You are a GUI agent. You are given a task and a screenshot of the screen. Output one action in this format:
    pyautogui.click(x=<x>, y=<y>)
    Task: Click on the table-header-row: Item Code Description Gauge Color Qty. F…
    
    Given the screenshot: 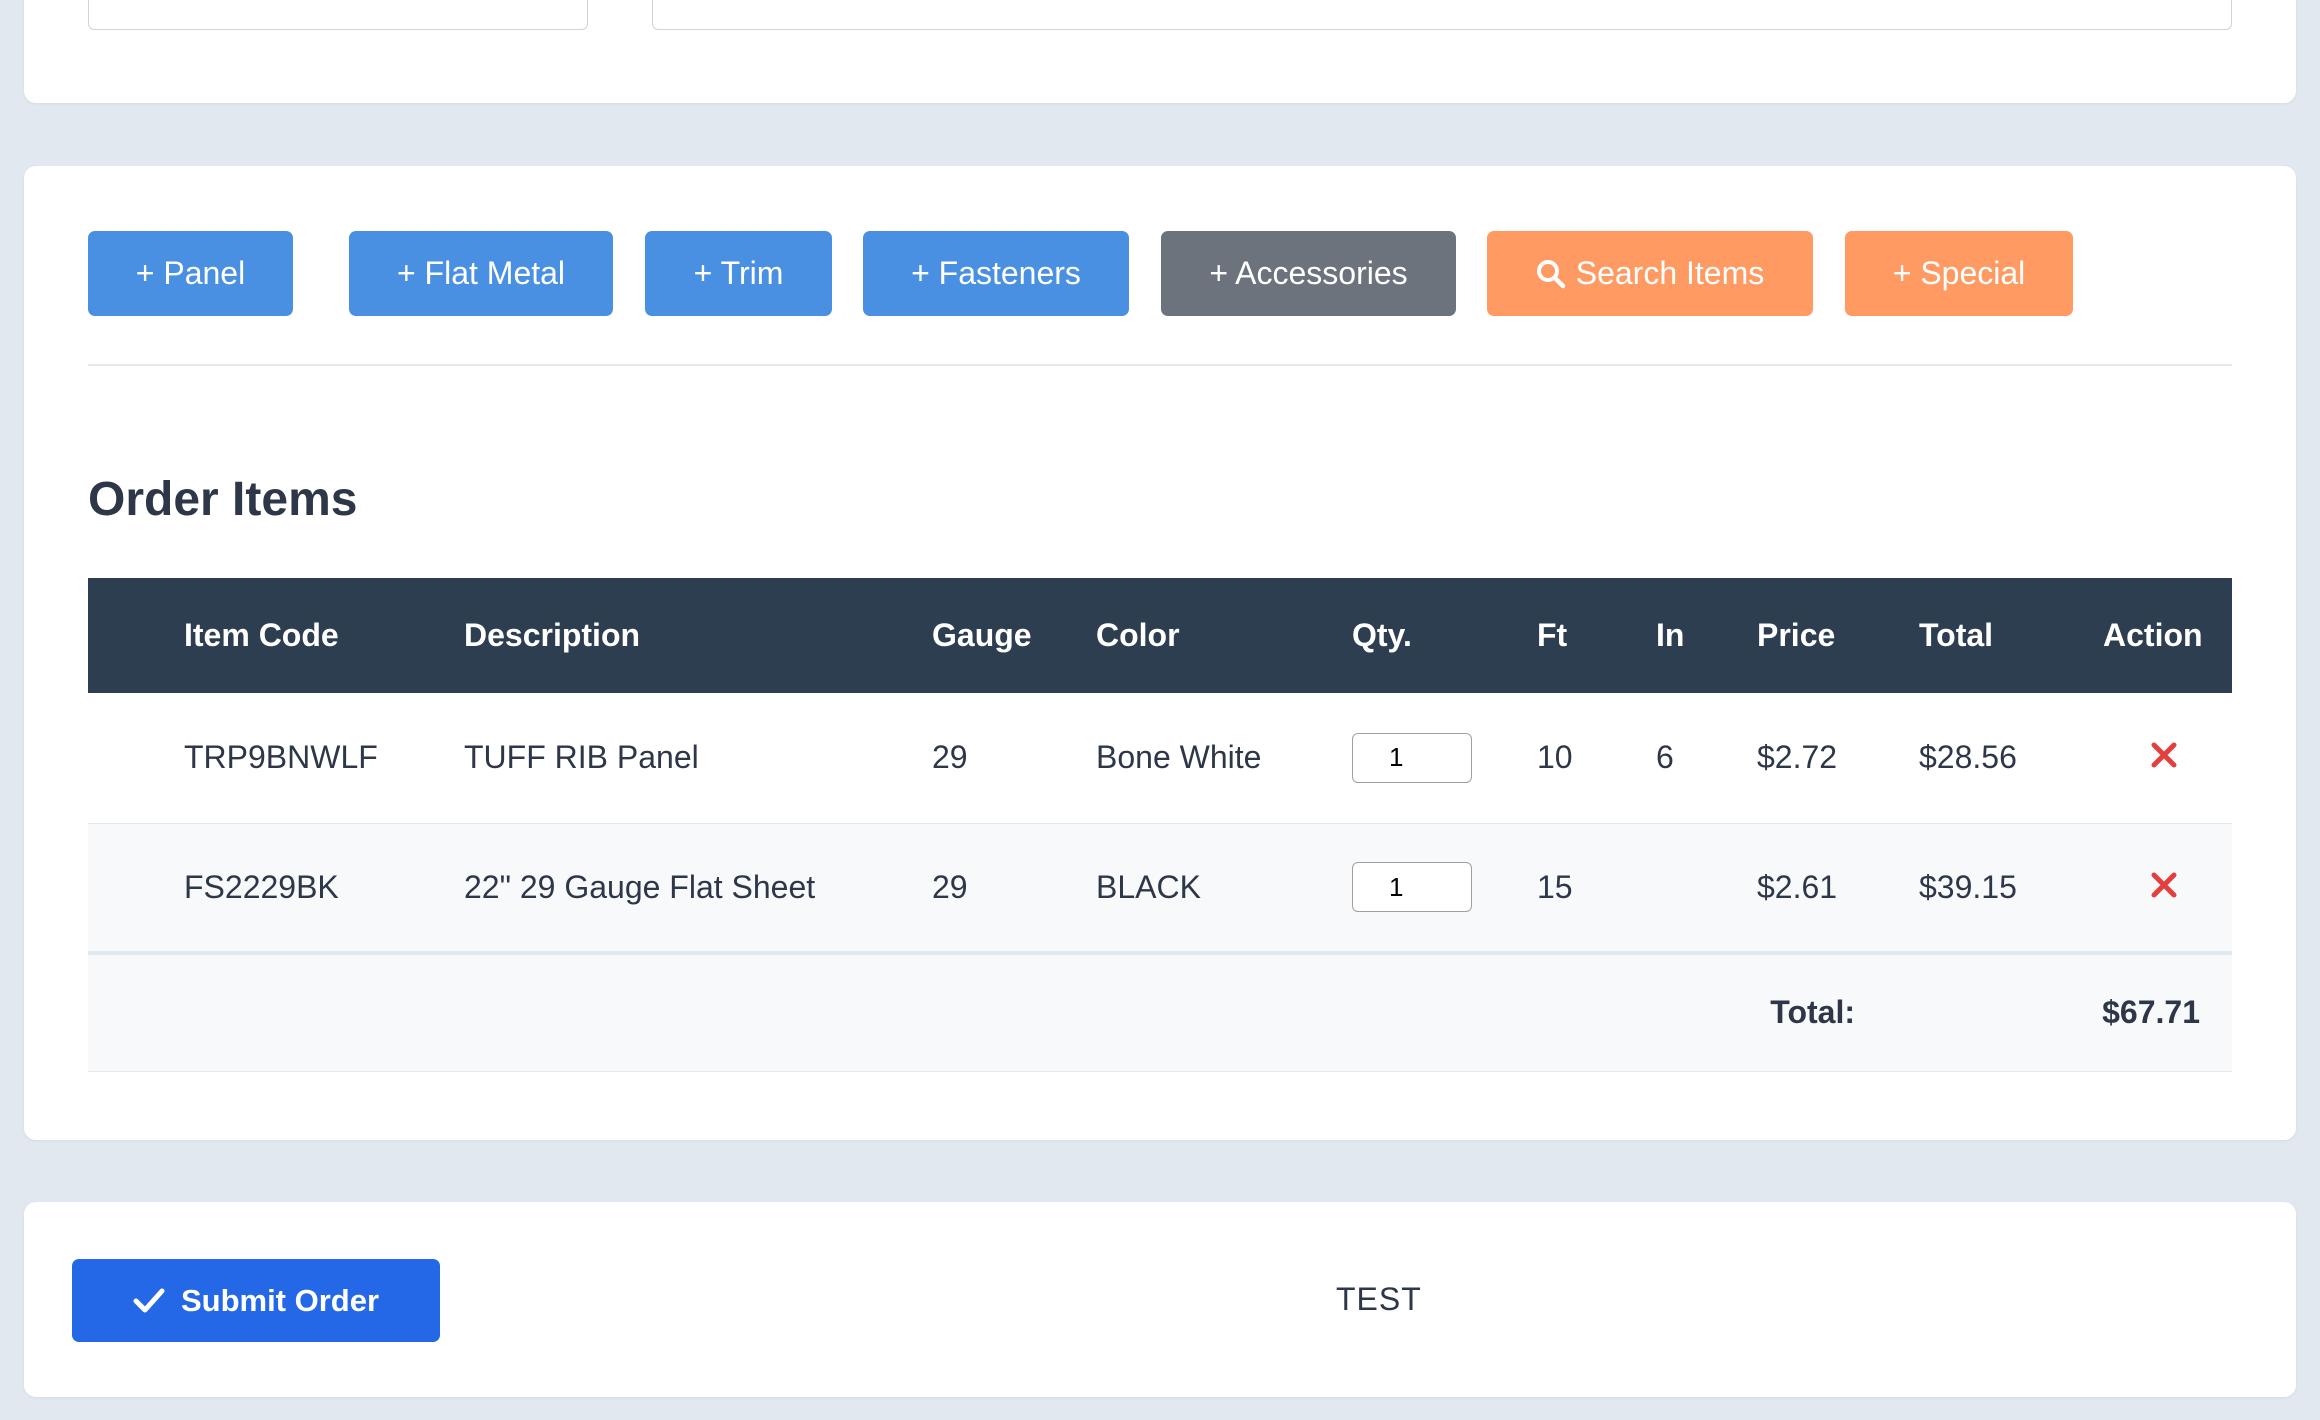 What is the action you would take?
    pyautogui.click(x=1160, y=635)
    